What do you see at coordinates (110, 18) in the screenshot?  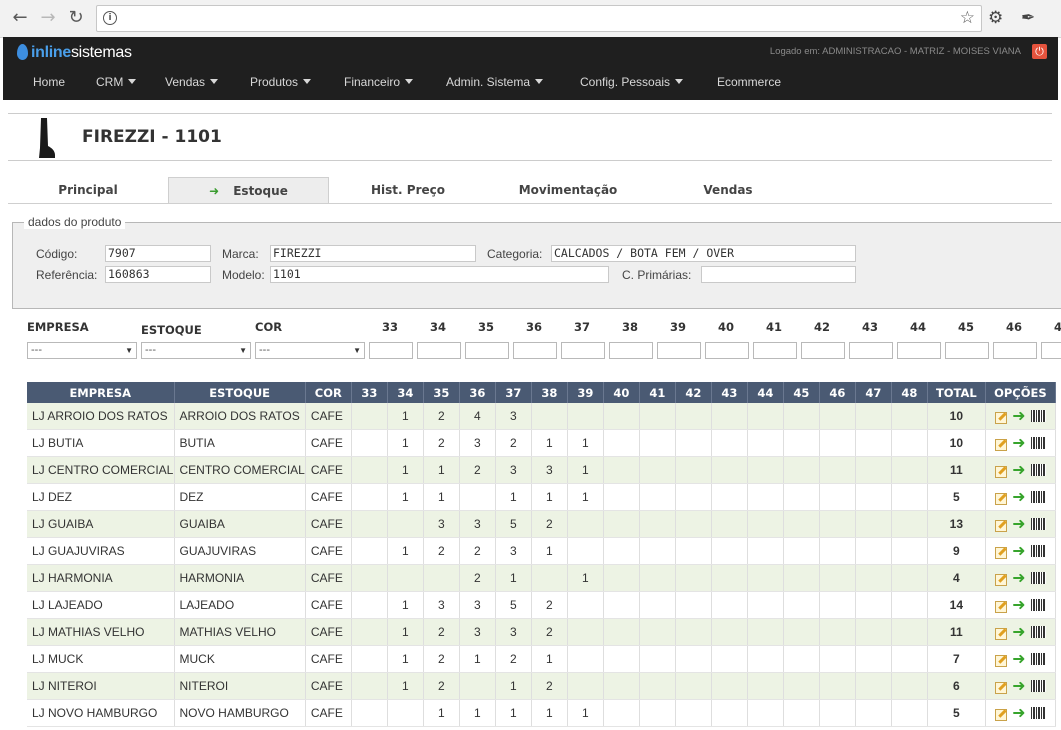 I see `info-icon: i` at bounding box center [110, 18].